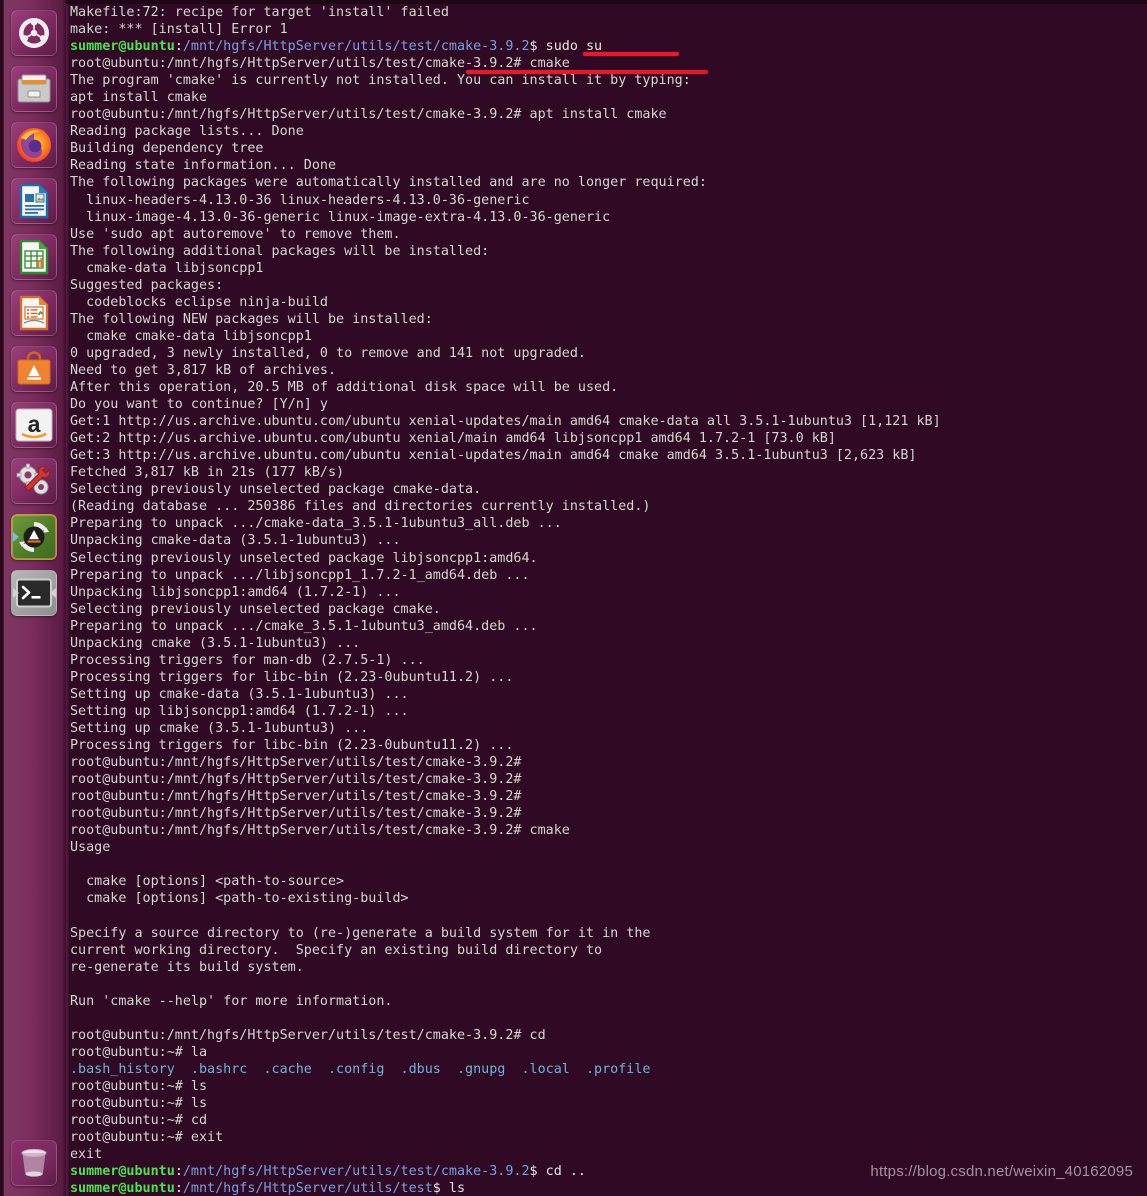 The width and height of the screenshot is (1147, 1196). I want to click on terminal-line: make: *** [install] Error 1, so click(179, 30).